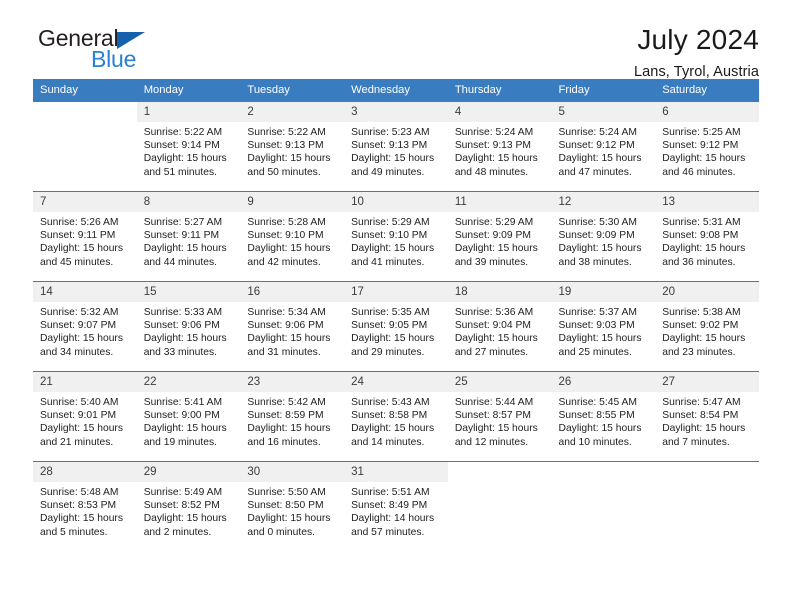 Image resolution: width=792 pixels, height=612 pixels. What do you see at coordinates (74, 532) in the screenshot?
I see `daylight-duration-line2: and 5 minutes.` at bounding box center [74, 532].